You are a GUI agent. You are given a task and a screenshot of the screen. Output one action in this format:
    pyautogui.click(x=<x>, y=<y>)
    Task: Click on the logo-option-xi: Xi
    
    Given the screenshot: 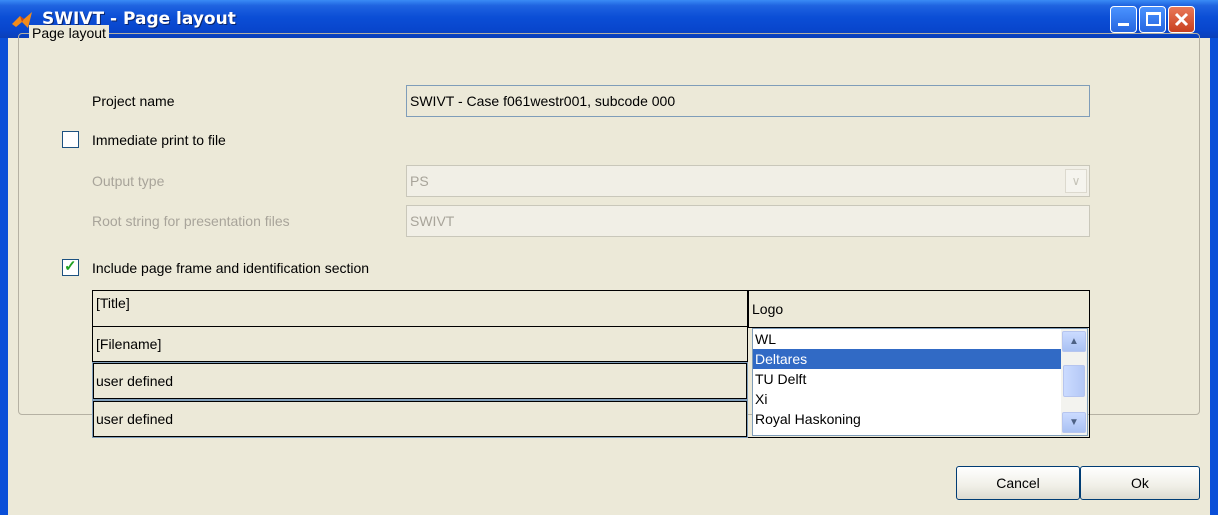 What is the action you would take?
    pyautogui.click(x=907, y=399)
    